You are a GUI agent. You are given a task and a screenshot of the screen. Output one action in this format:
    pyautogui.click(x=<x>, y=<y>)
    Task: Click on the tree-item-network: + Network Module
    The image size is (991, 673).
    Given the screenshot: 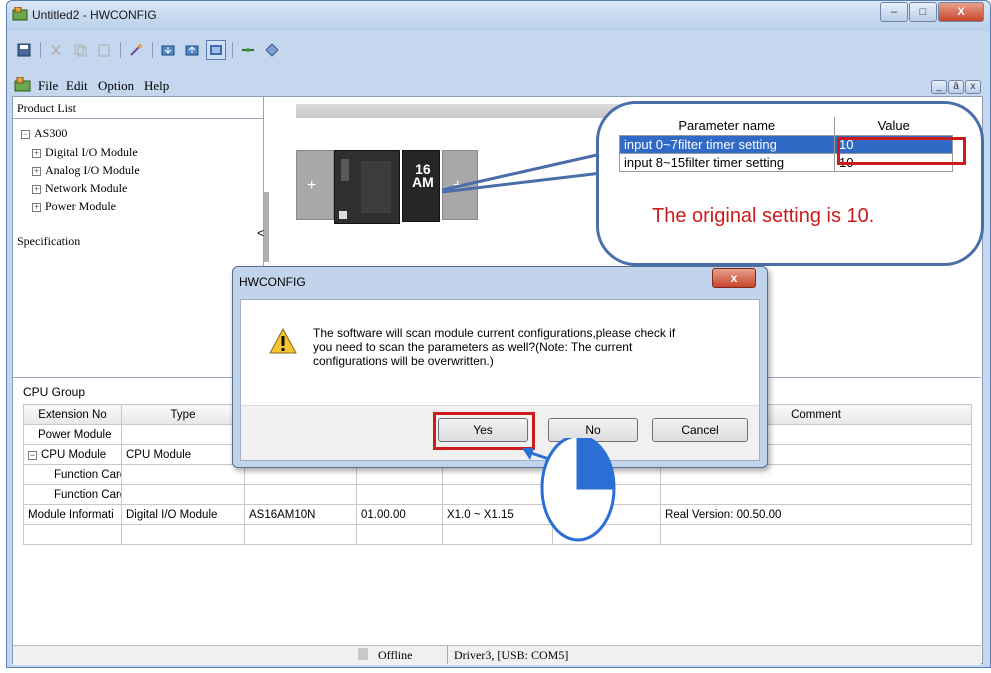 What is the action you would take?
    pyautogui.click(x=79, y=188)
    